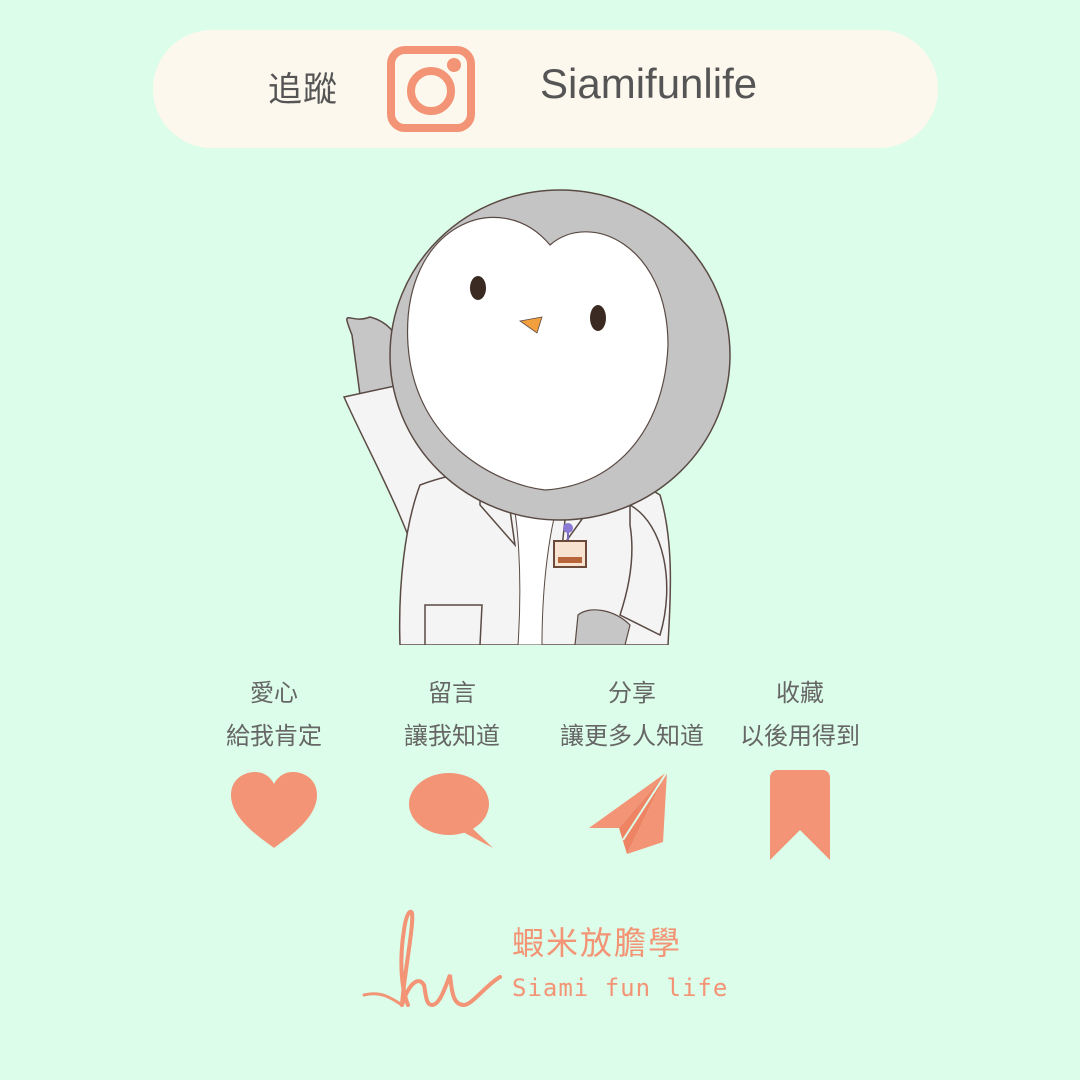  Describe the element at coordinates (274, 736) in the screenshot. I see `like-subtitle: 給我肯定` at that location.